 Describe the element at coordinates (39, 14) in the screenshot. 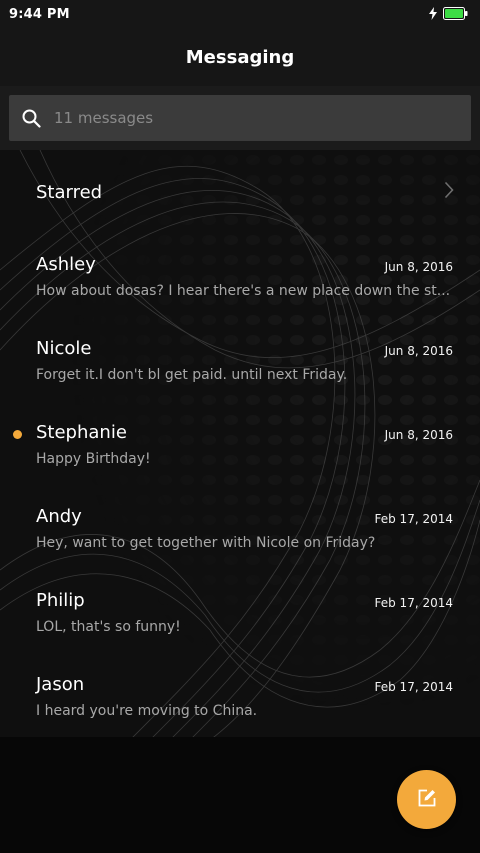

I see `status-time: 9:44 PM` at that location.